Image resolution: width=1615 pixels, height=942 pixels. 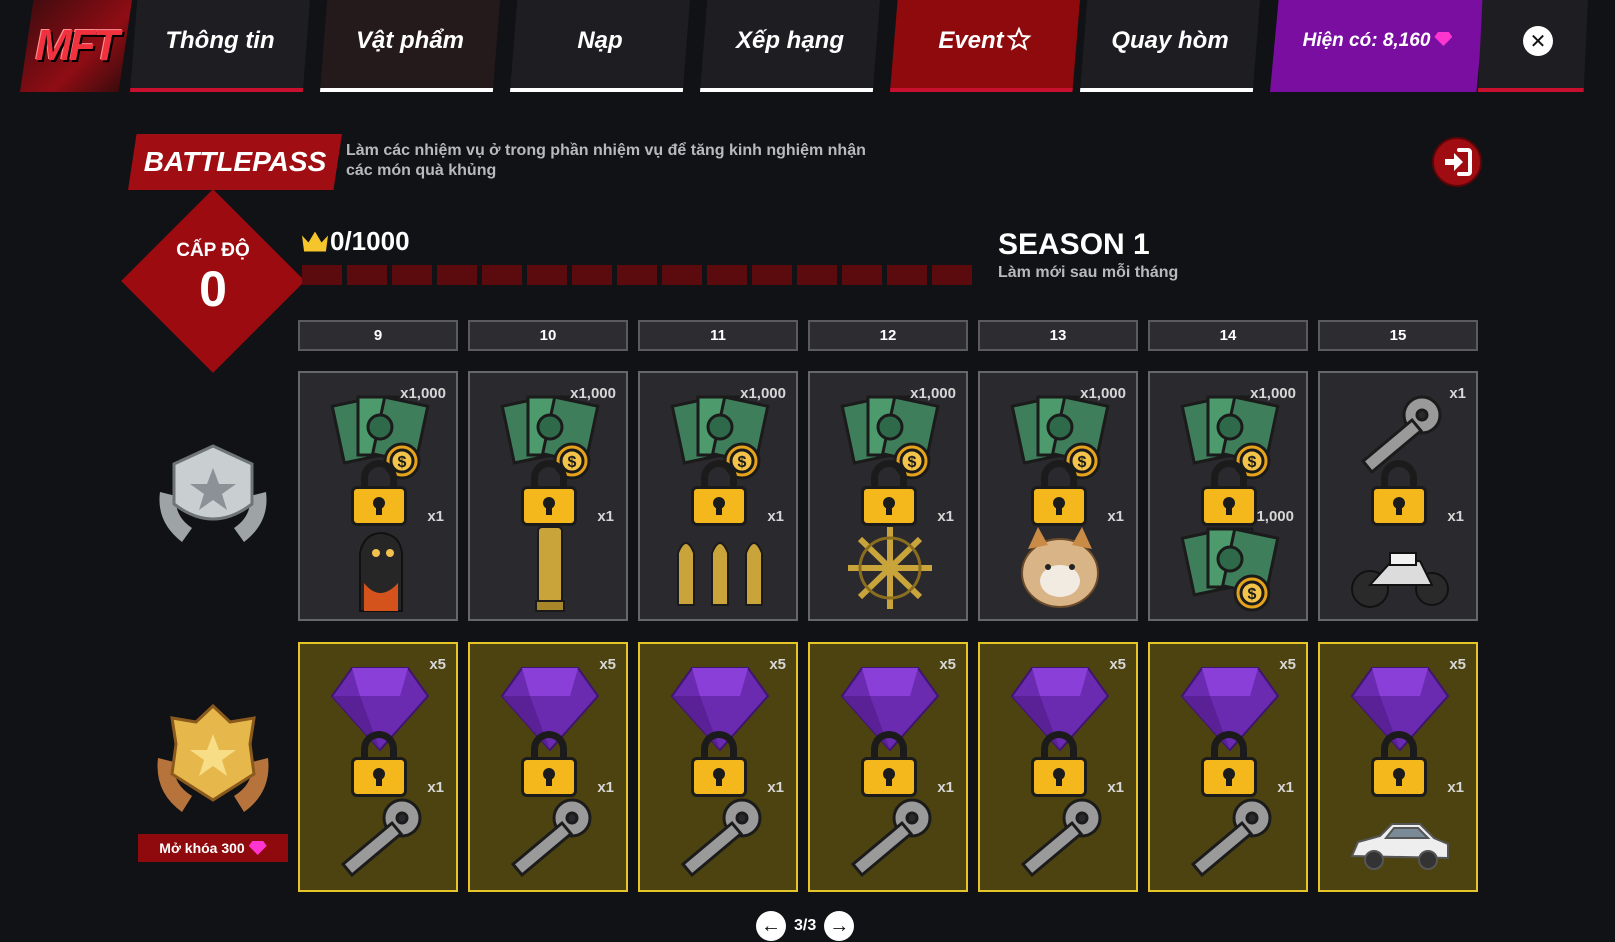 I want to click on level-number-label: 14, so click(x=1228, y=335).